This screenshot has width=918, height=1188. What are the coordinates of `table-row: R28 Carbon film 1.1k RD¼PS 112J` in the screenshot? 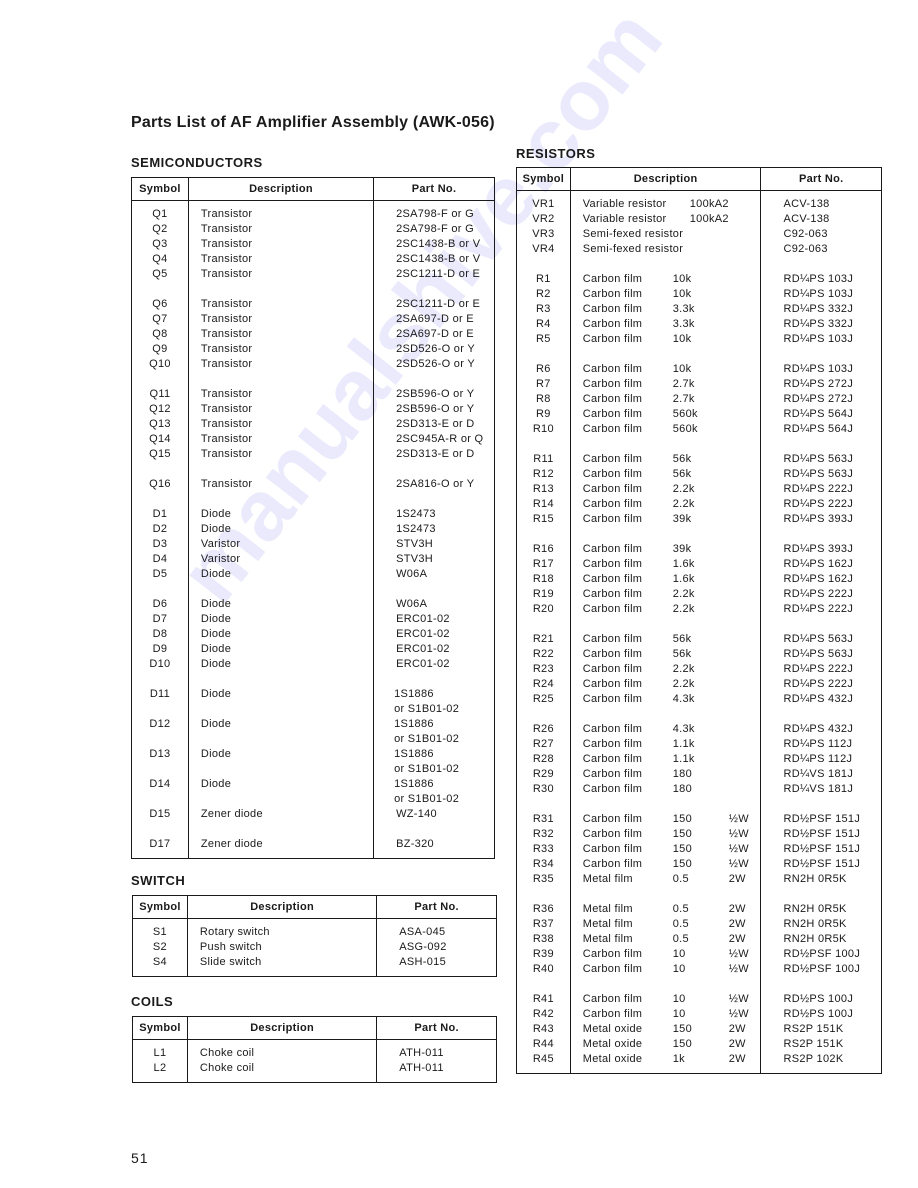 It's located at (699, 759).